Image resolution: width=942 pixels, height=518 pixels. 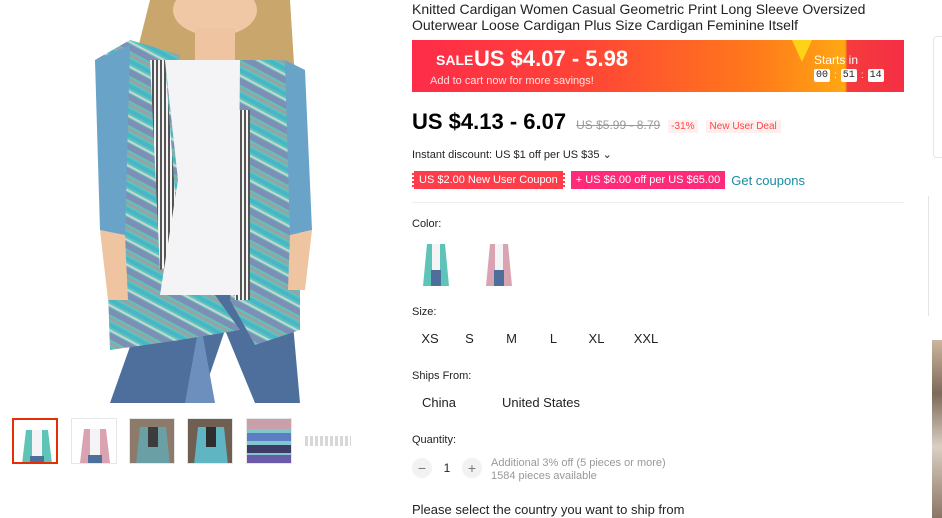 I want to click on ships-from-china: China, so click(x=439, y=402).